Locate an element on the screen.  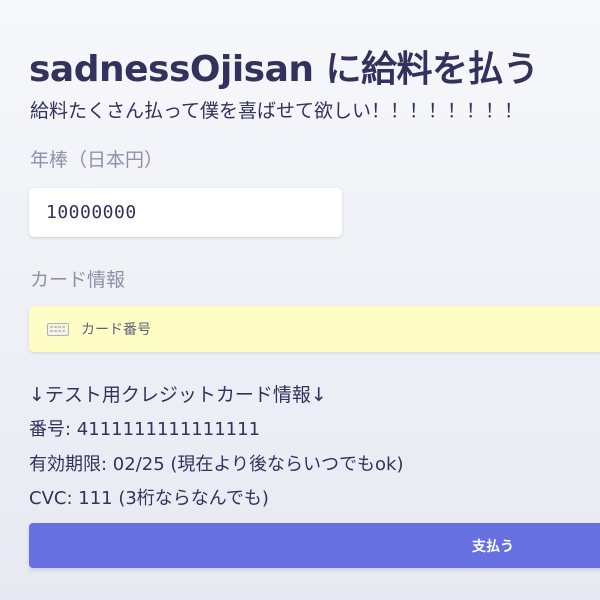
test-card-cvc: CVC: 111 (3桁ならなんでも) is located at coordinates (149, 498).